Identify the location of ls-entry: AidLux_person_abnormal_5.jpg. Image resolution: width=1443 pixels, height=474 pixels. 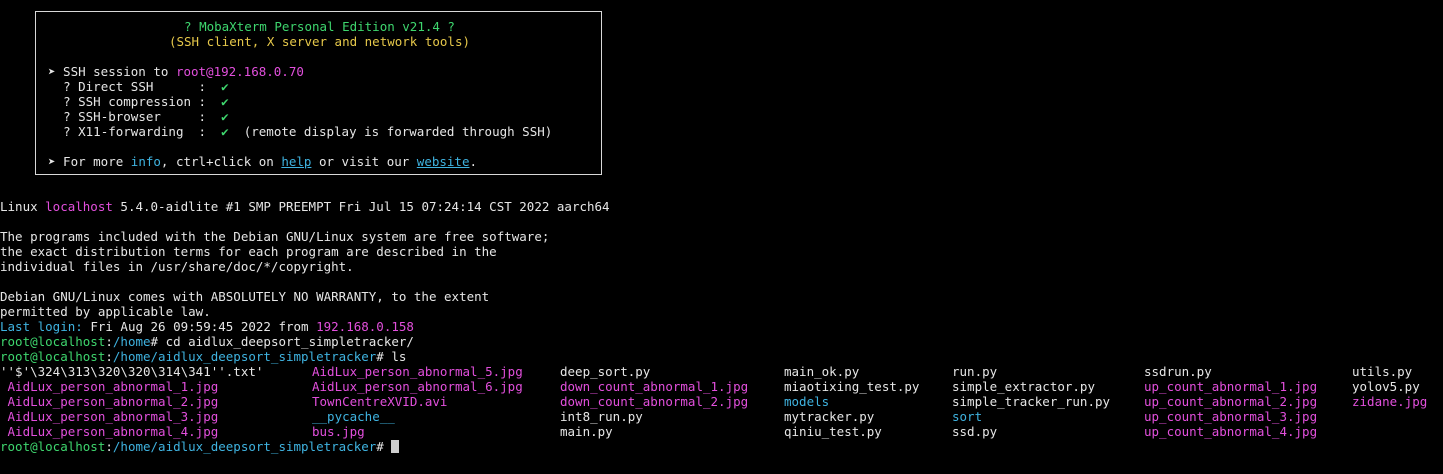
(417, 371).